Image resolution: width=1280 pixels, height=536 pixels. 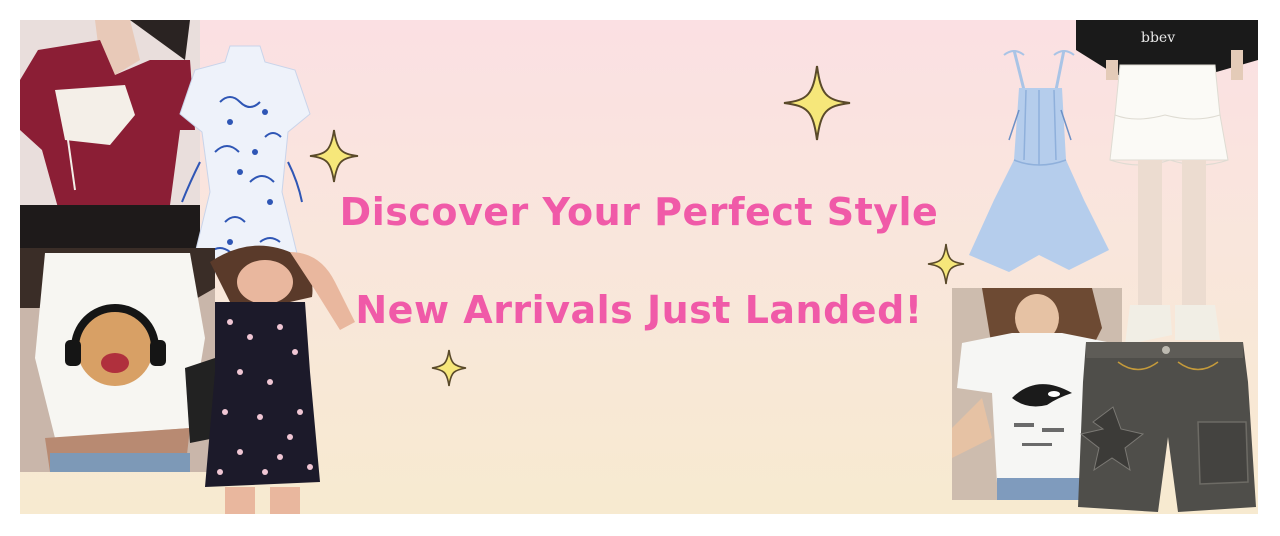 I want to click on product-photo-blue-corset-sundress, so click(x=1039, y=161).